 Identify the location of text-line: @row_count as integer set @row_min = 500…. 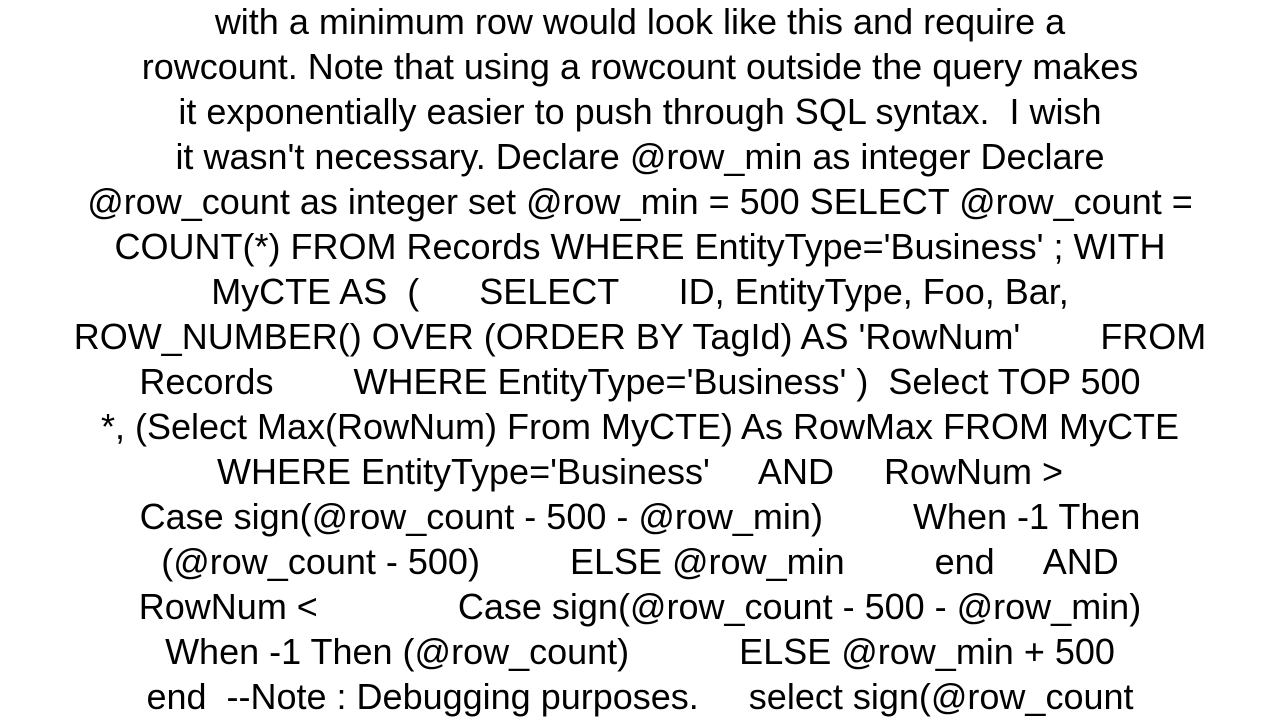
(640, 201).